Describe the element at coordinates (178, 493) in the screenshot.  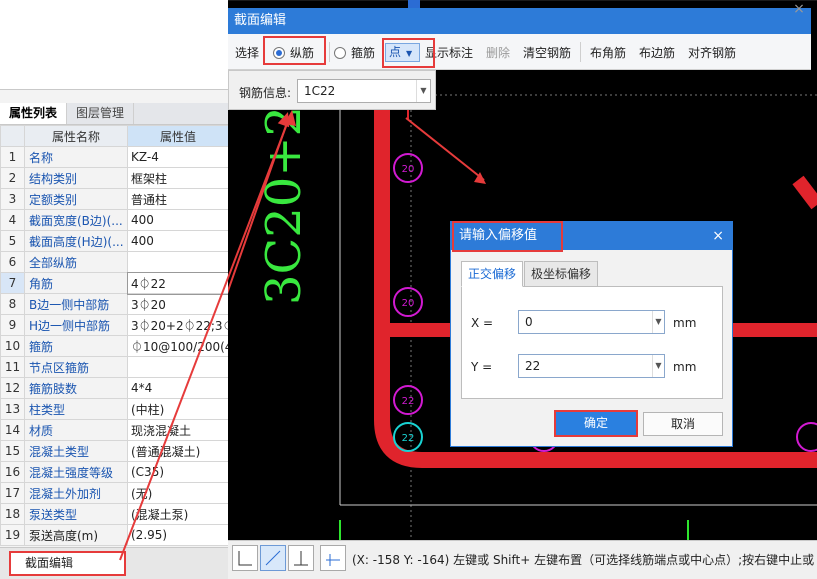
I see `property-value: (无)` at that location.